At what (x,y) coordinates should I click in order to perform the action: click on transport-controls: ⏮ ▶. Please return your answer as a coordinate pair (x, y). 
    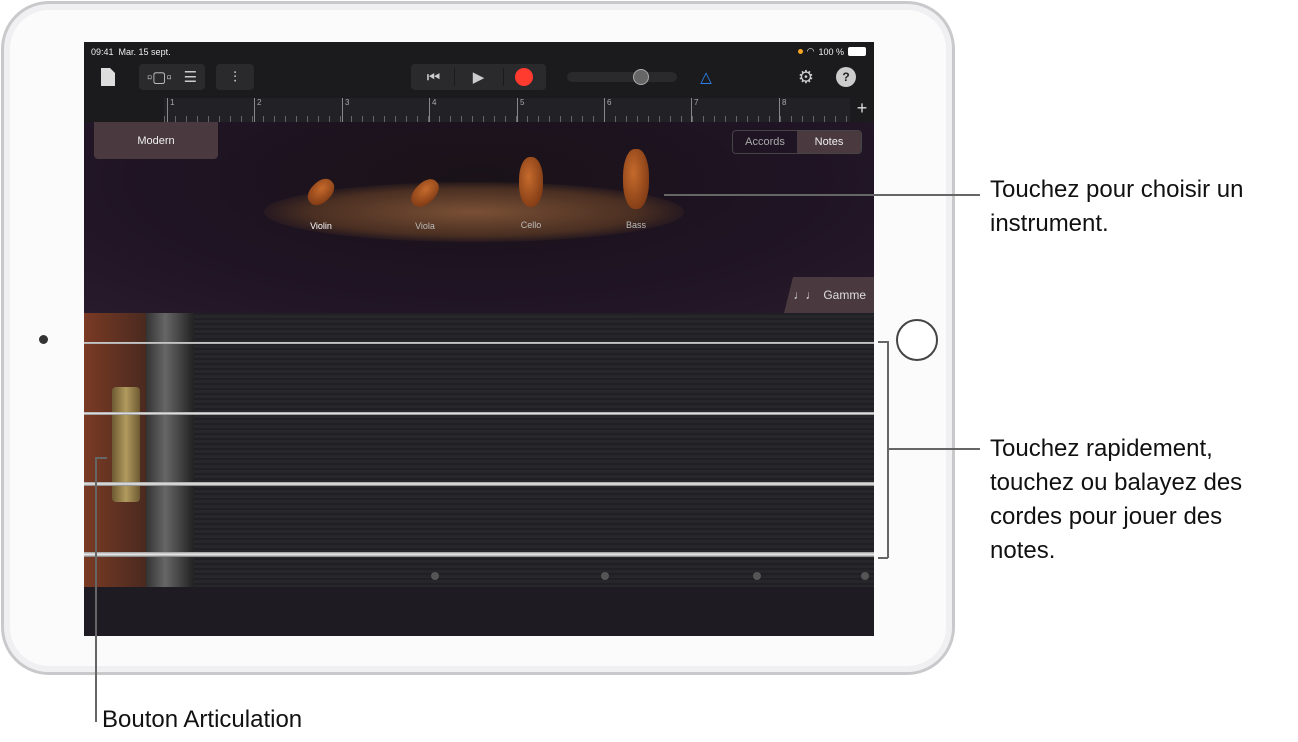
    Looking at the image, I should click on (478, 77).